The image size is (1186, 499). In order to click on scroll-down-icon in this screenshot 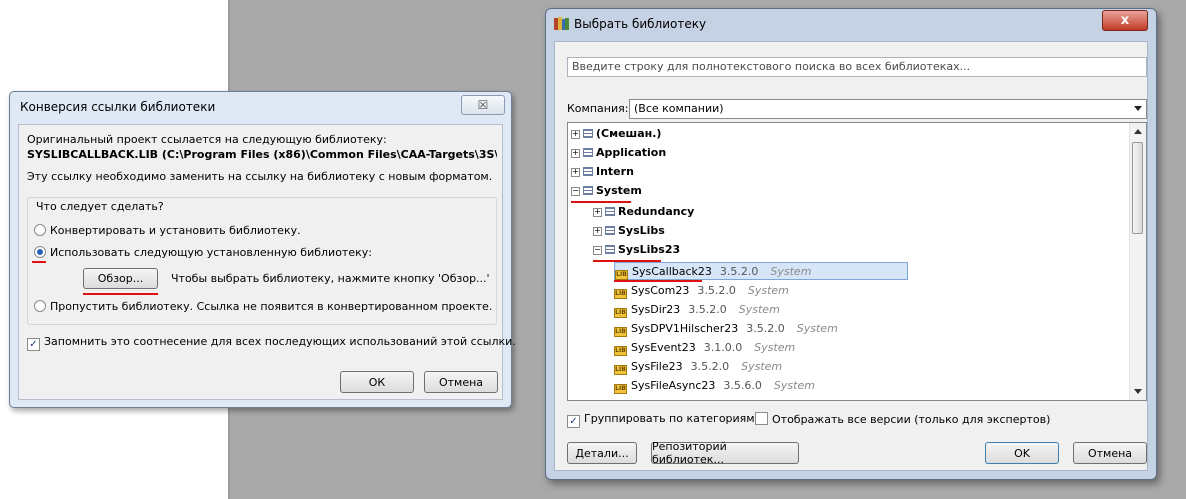, I will do `click(1138, 391)`.